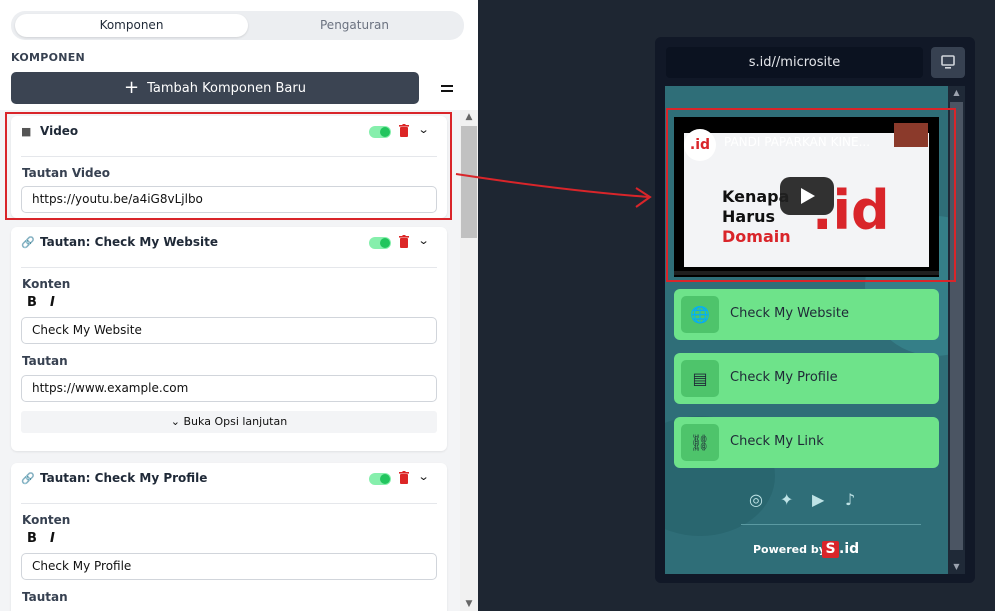 This screenshot has height=611, width=995. I want to click on device-toggle-button, so click(948, 62).